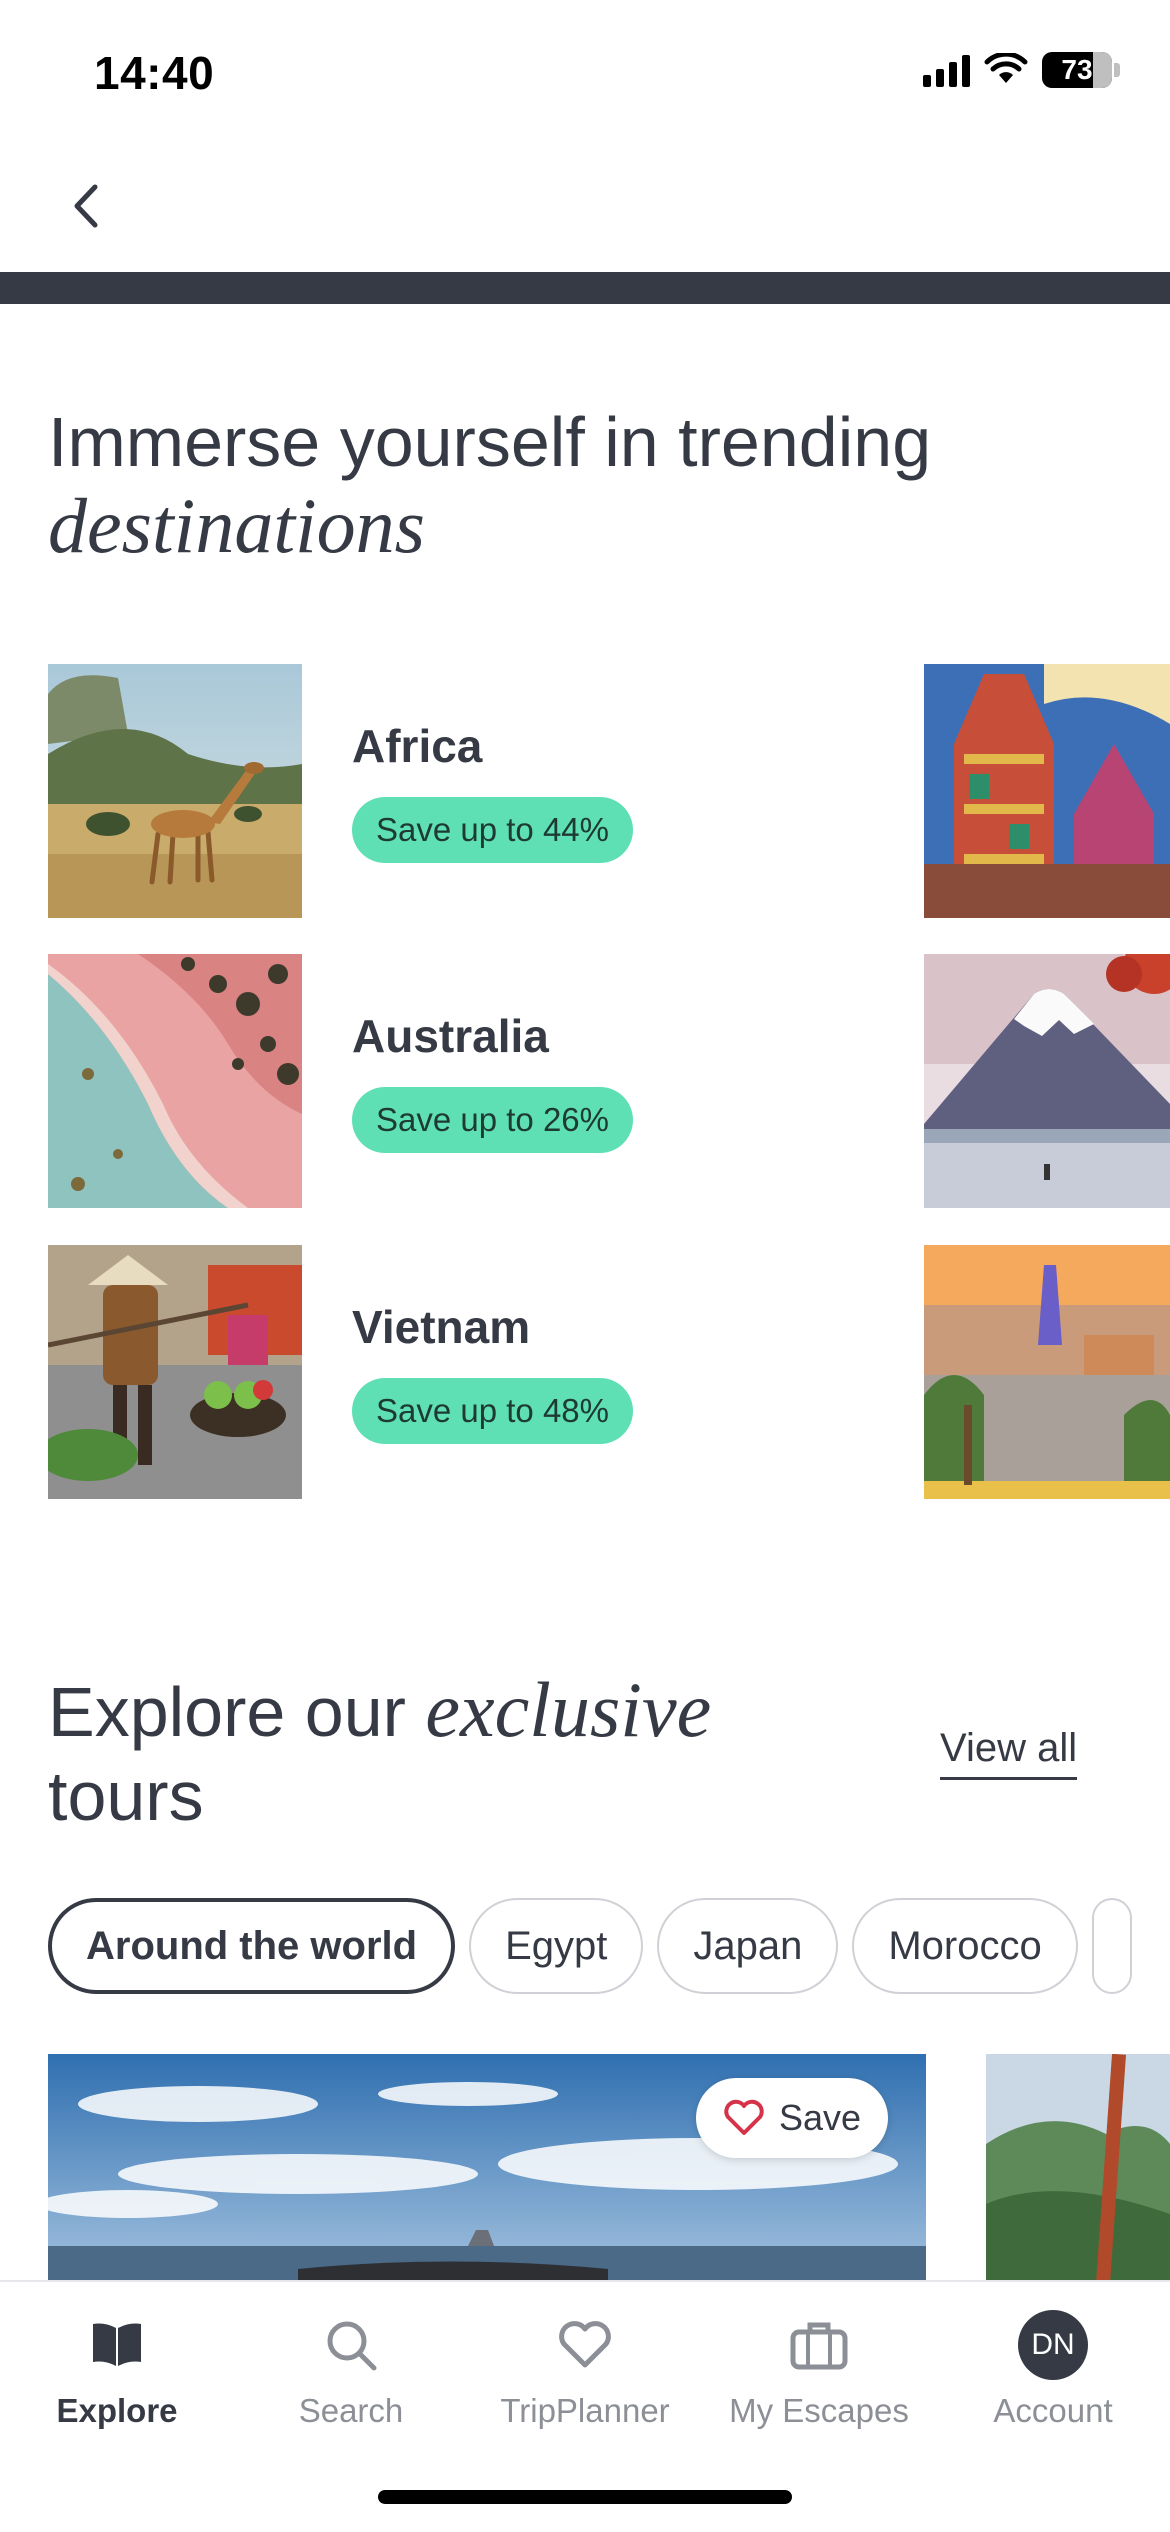 Image resolution: width=1170 pixels, height=2532 pixels. Describe the element at coordinates (568, 1709) in the screenshot. I see `tours-title-italic: exclusive` at that location.